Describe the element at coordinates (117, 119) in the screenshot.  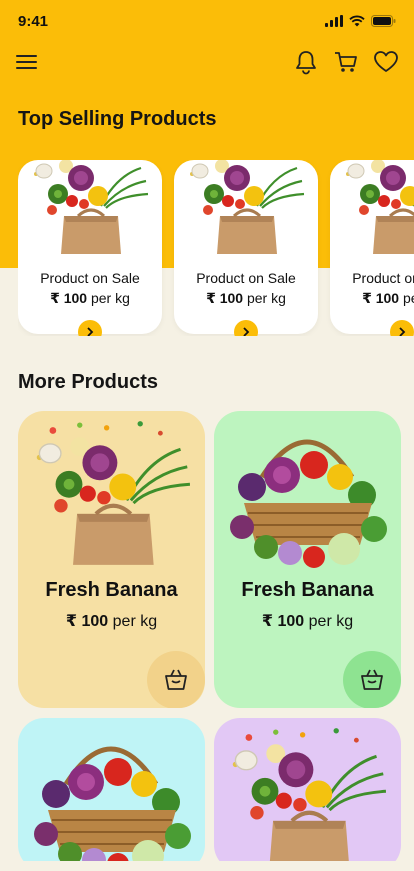
I see `top-selling-title: Top Selling Products` at that location.